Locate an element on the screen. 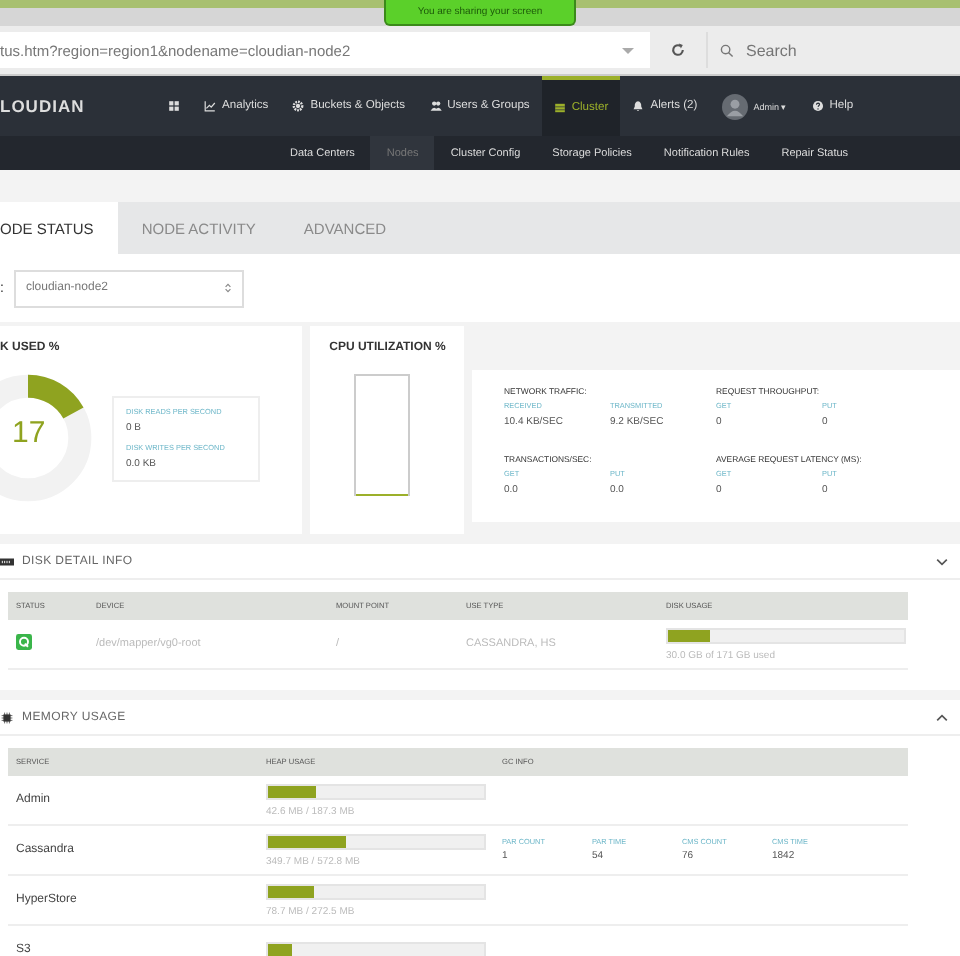  help-icon is located at coordinates (817, 106).